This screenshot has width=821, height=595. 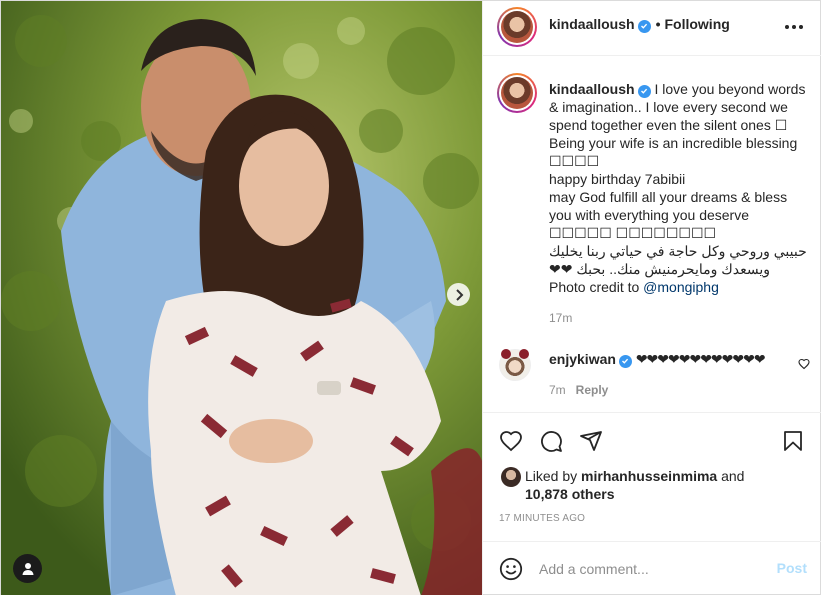 I want to click on author-avatar, so click(x=517, y=27).